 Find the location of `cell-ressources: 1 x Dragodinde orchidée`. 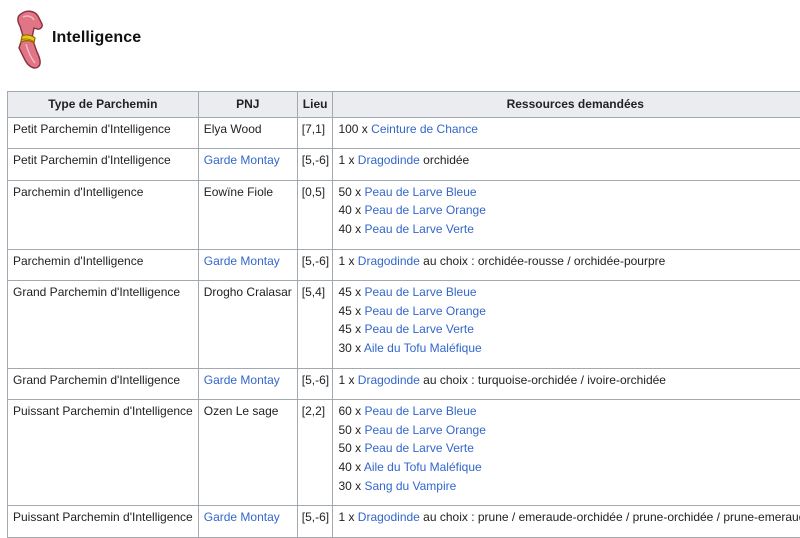

cell-ressources: 1 x Dragodinde orchidée is located at coordinates (566, 165).